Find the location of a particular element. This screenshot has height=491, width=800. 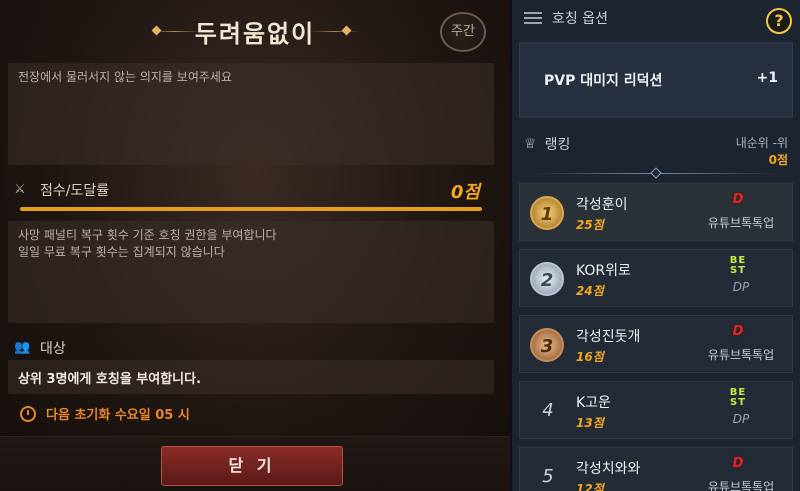

option-value: +1 is located at coordinates (767, 78).